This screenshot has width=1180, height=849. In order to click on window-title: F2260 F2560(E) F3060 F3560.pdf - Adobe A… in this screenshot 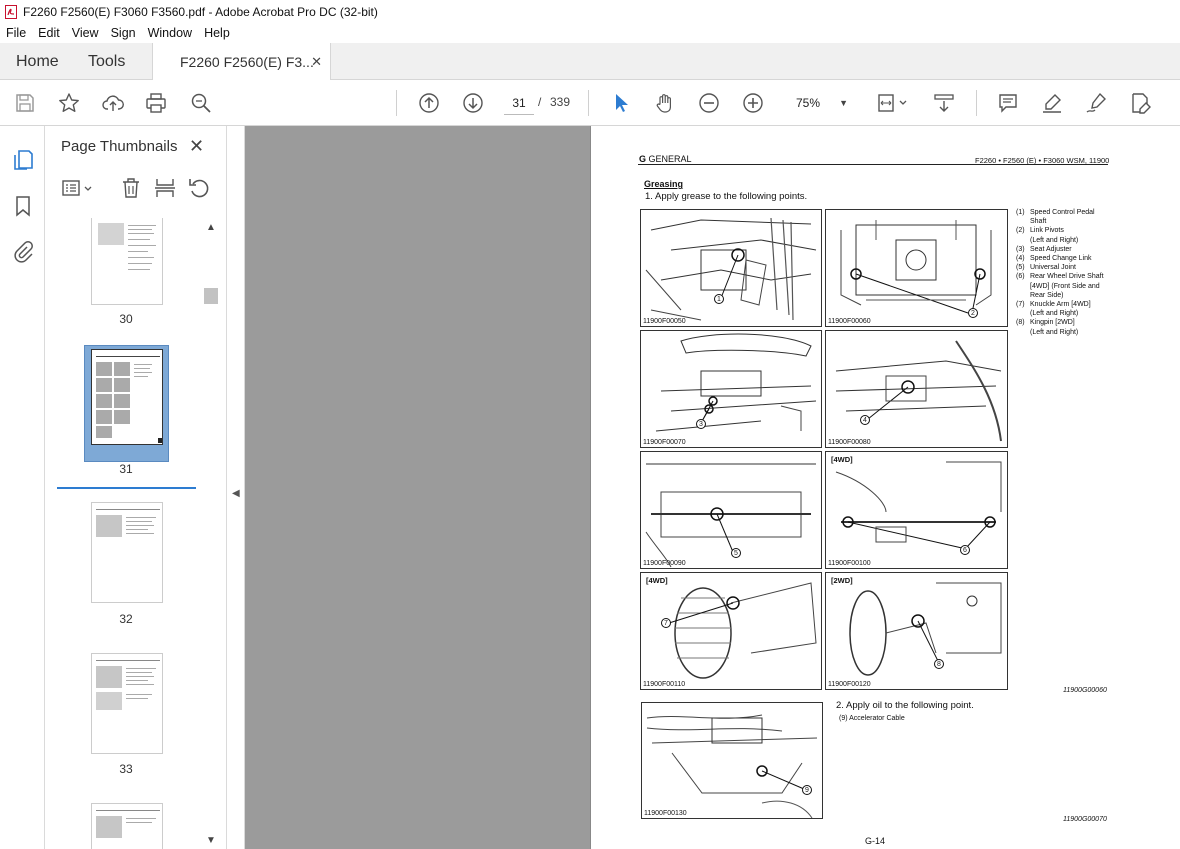, I will do `click(200, 11)`.